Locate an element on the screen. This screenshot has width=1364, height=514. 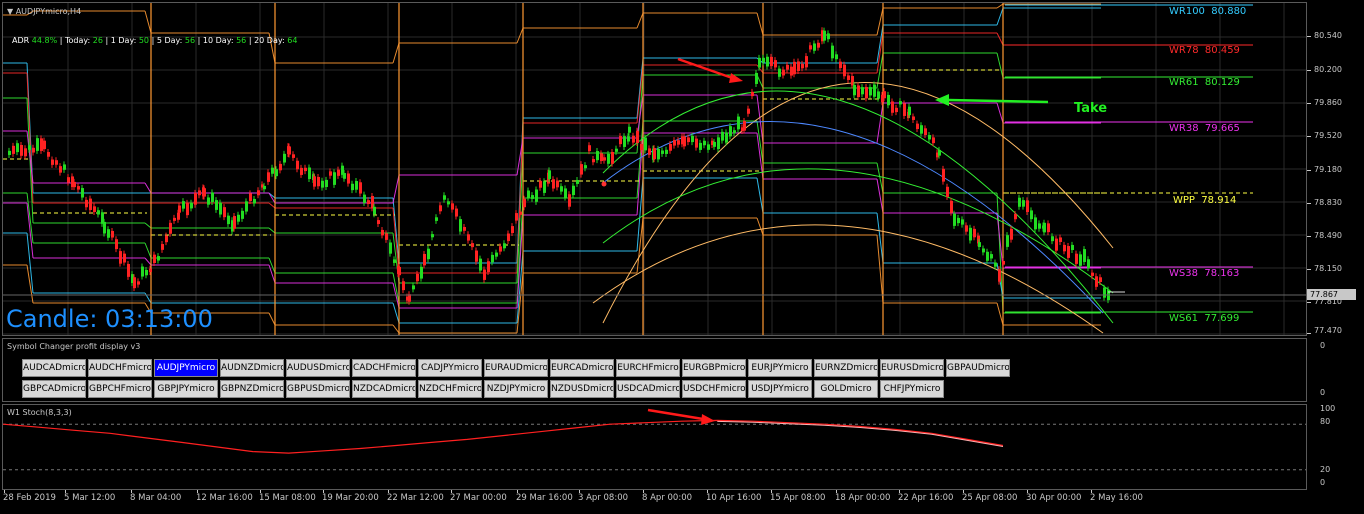
symbol-button-usdjpymicro: USDJPYmicro is located at coordinates (780, 389).